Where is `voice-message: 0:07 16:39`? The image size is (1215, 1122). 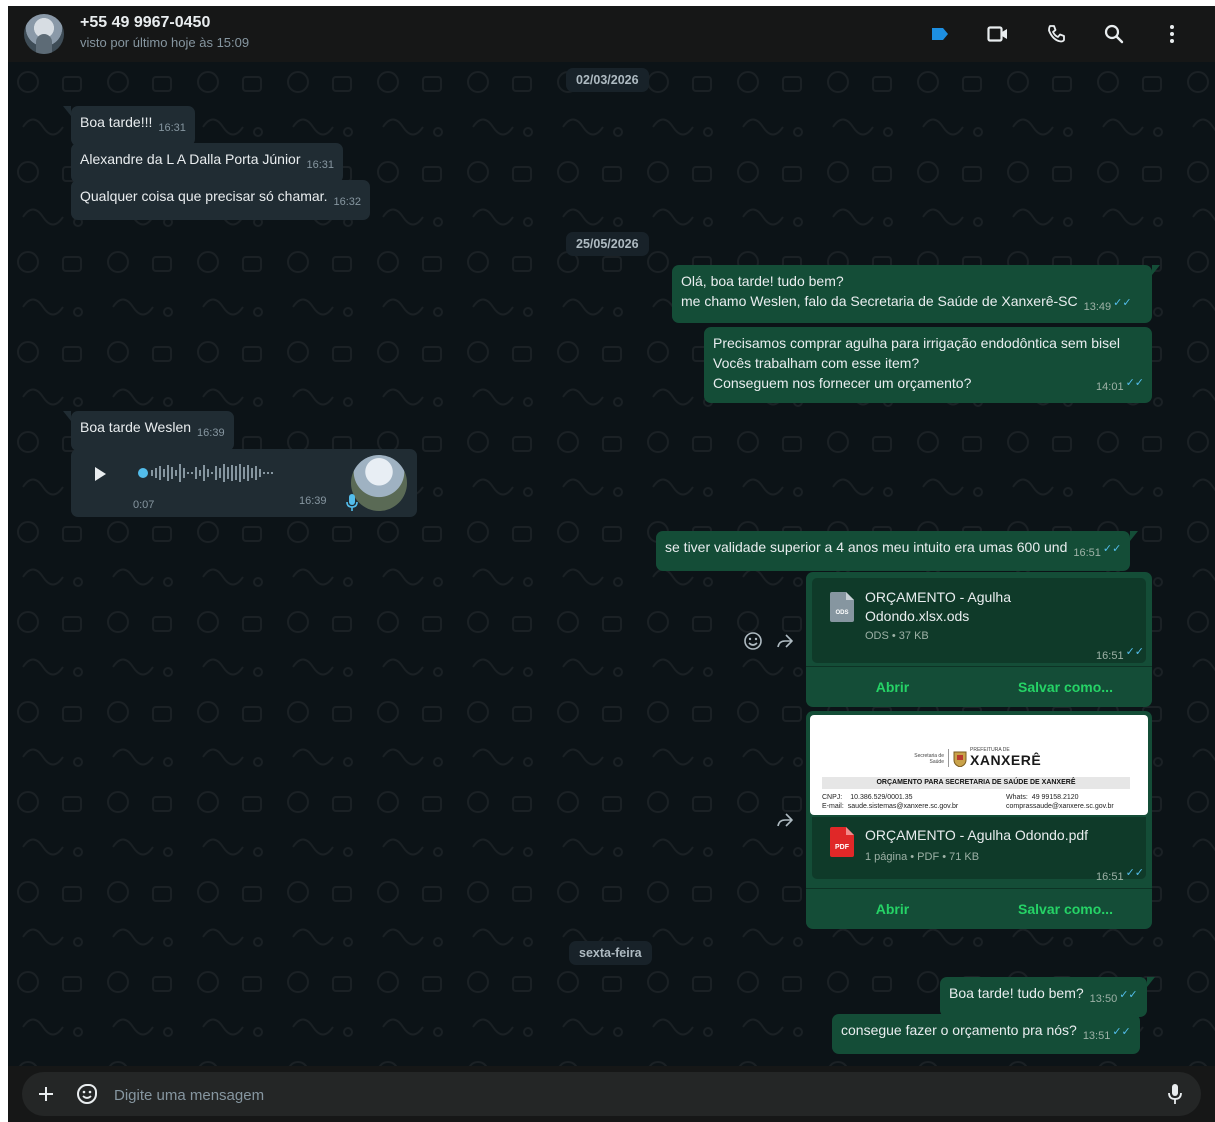 voice-message: 0:07 16:39 is located at coordinates (244, 483).